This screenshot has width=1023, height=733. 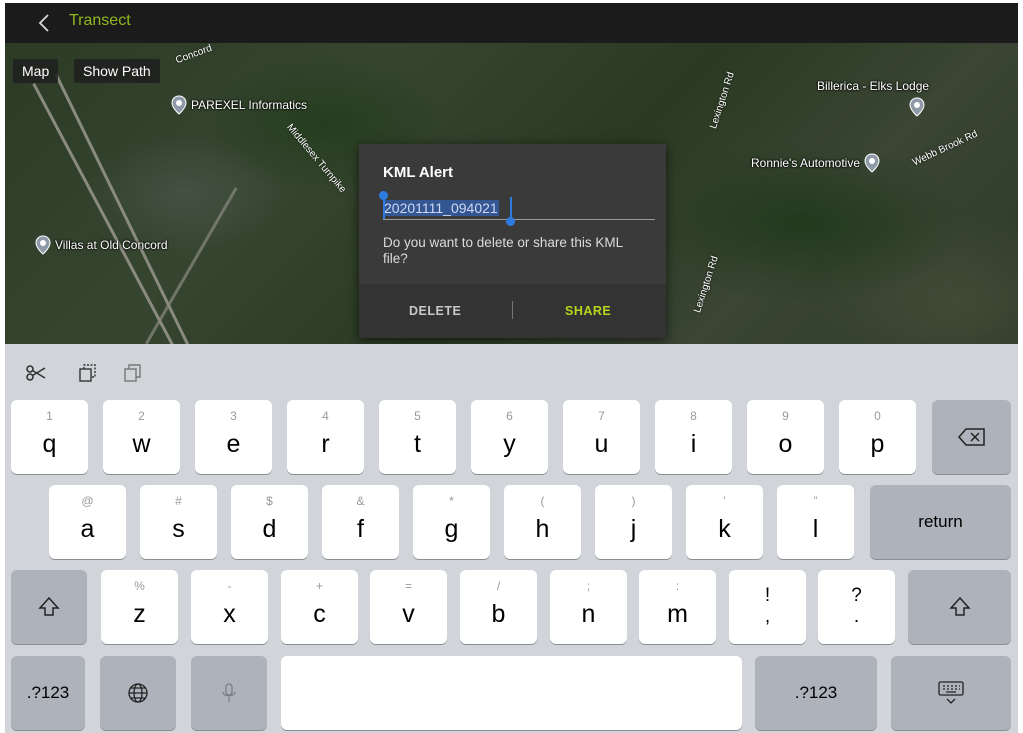 What do you see at coordinates (36, 71) in the screenshot?
I see `map-button: Map` at bounding box center [36, 71].